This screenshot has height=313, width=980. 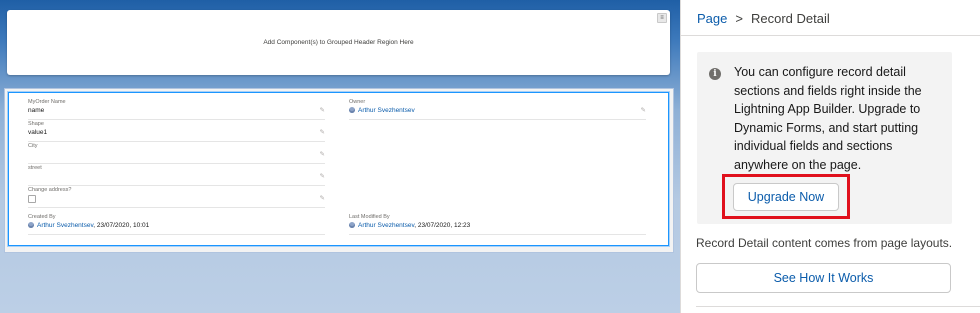 I want to click on field-myorder-name: MyOrder Name name ✎, so click(x=176, y=109).